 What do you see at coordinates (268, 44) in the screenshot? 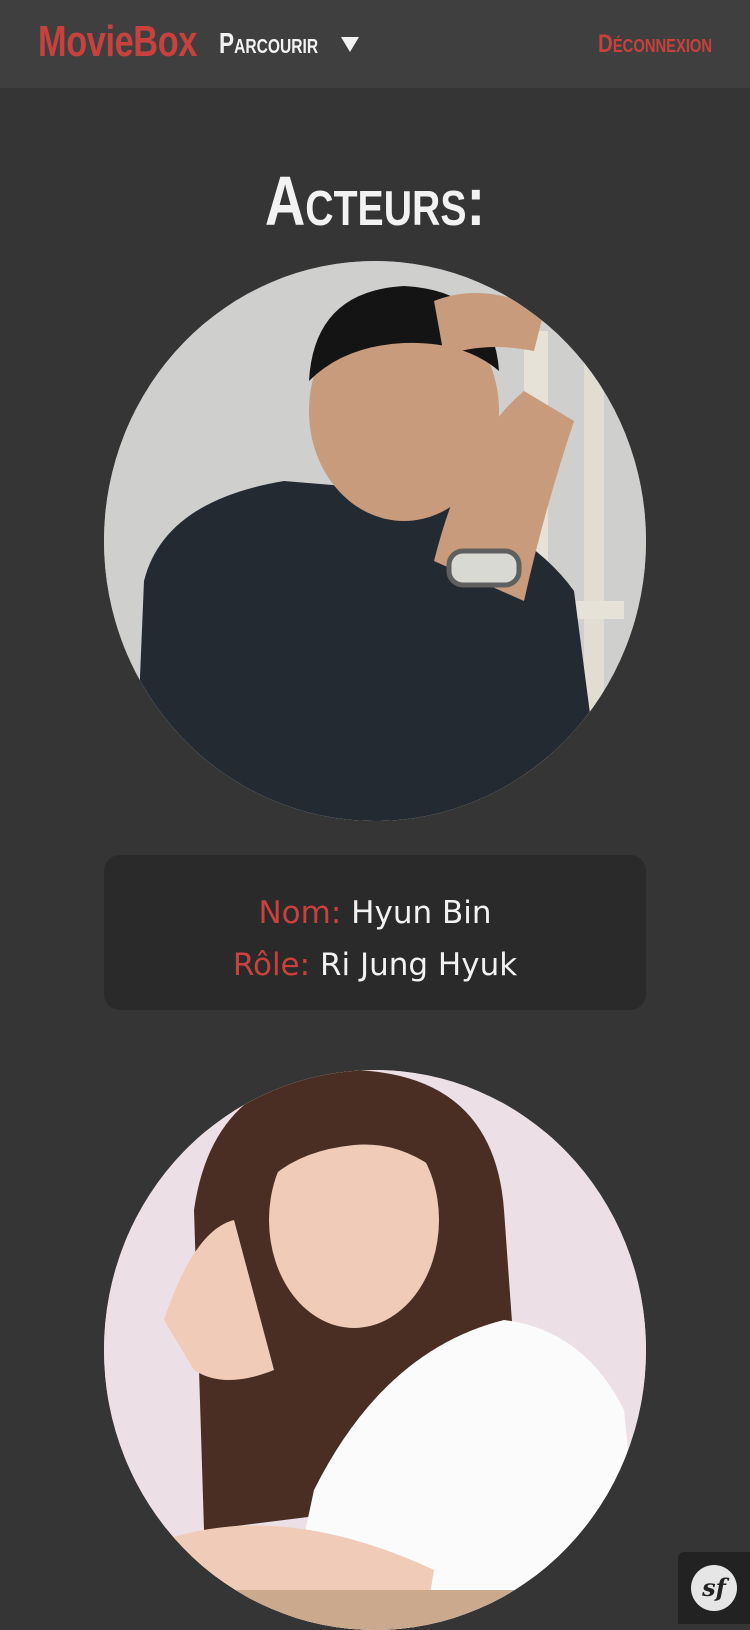
I see `browse-label: Parcourir` at bounding box center [268, 44].